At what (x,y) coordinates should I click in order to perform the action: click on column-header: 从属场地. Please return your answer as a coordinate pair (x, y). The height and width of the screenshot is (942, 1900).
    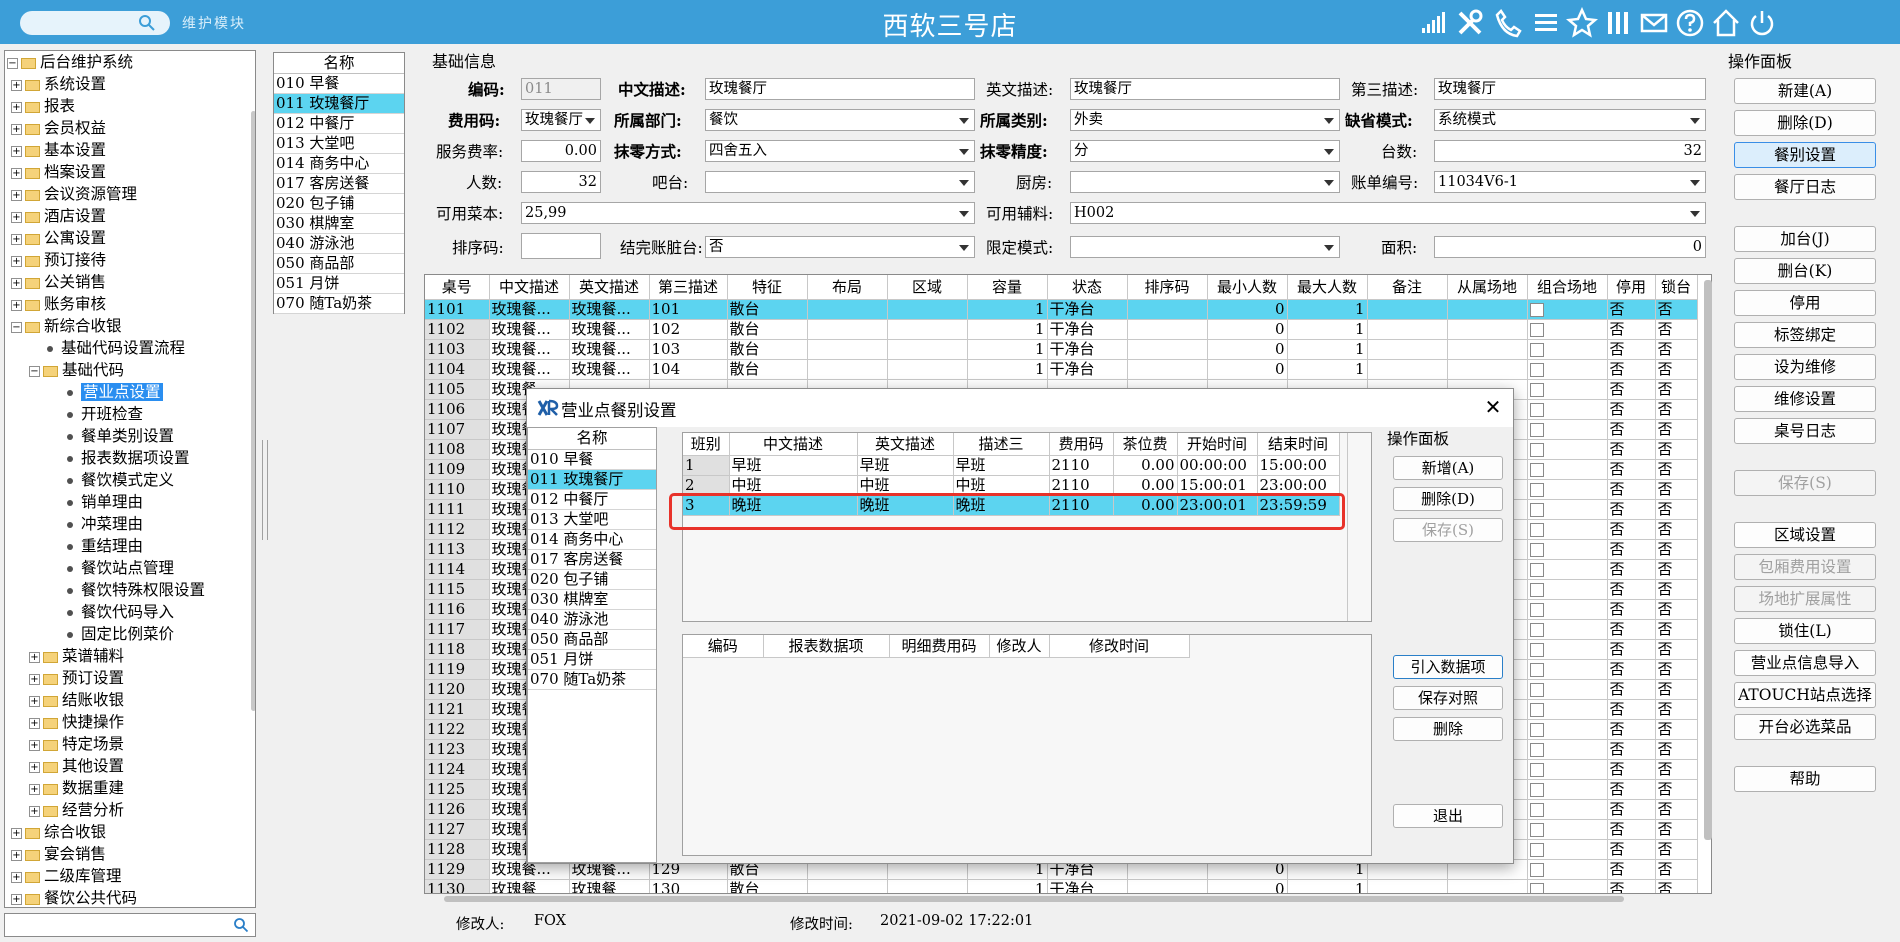
    Looking at the image, I should click on (1487, 287).